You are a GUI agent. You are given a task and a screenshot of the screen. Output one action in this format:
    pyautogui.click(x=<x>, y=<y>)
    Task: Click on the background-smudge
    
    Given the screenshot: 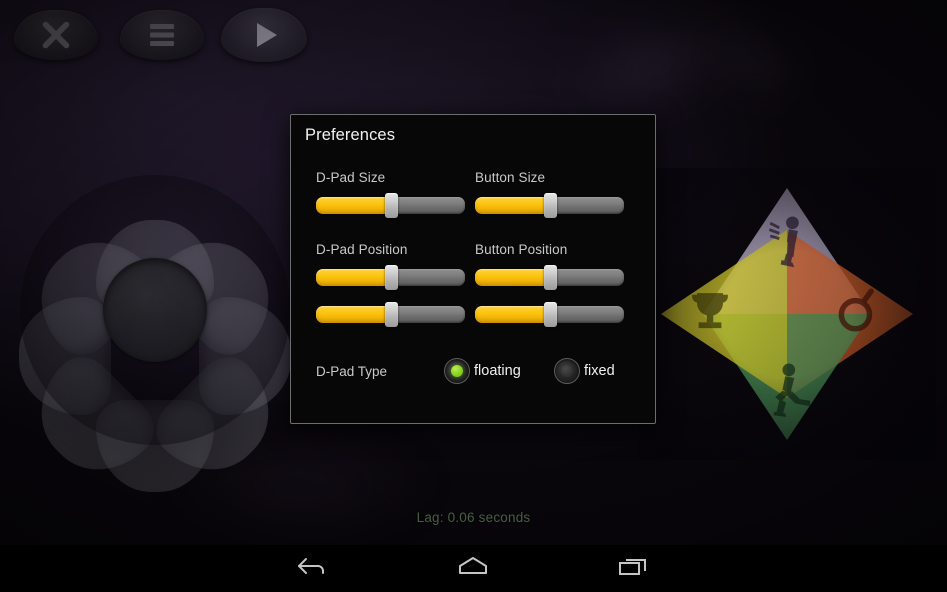 What is the action you would take?
    pyautogui.click(x=750, y=60)
    